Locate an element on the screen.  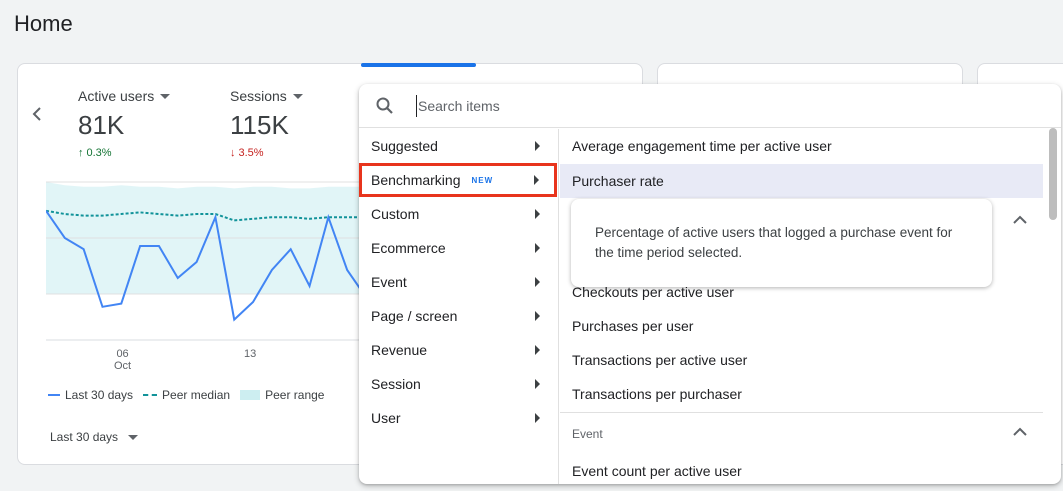
category-revenue: Revenue is located at coordinates (458, 350).